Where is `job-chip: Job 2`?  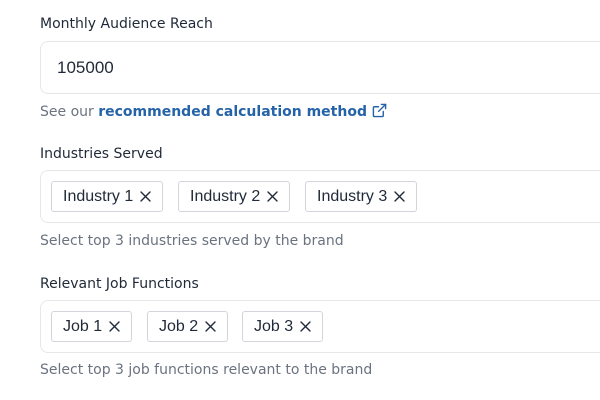 job-chip: Job 2 is located at coordinates (188, 326).